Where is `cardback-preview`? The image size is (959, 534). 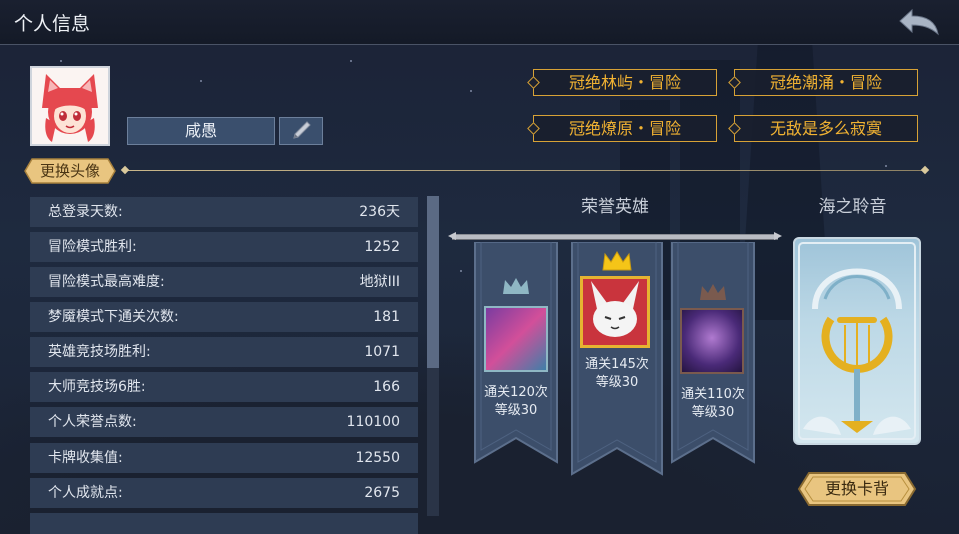
cardback-preview is located at coordinates (857, 341).